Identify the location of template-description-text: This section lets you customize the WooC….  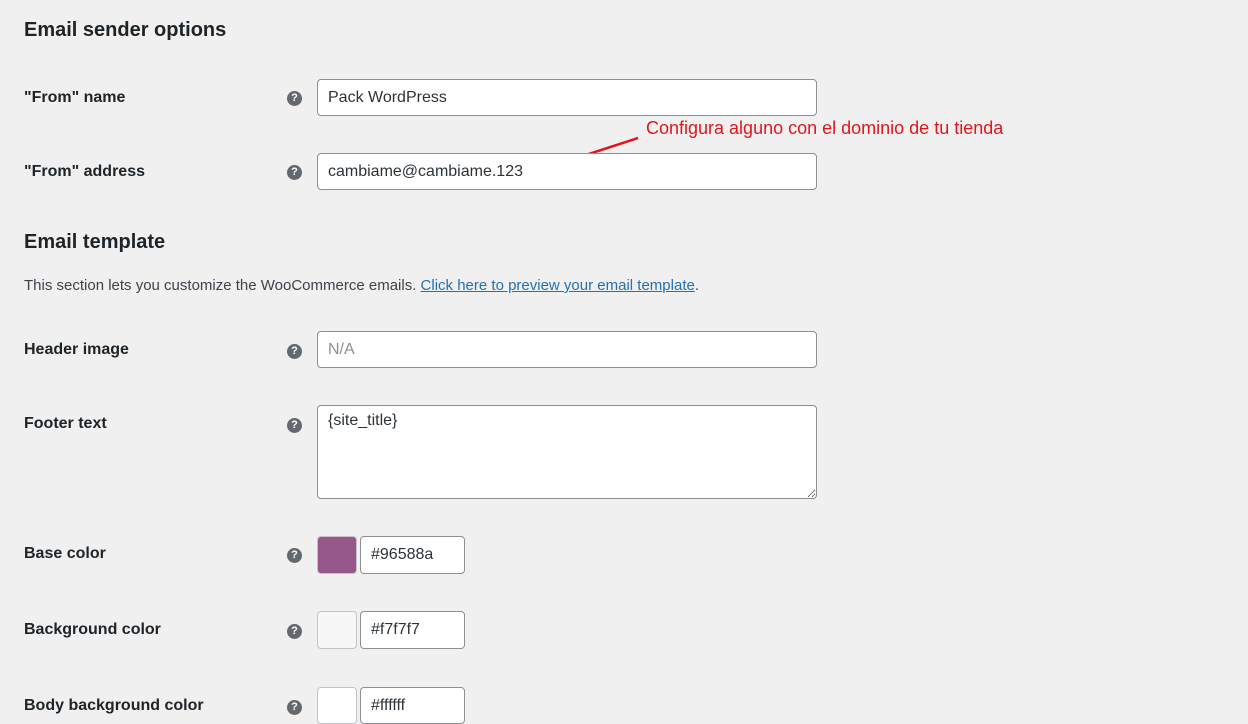
(220, 285).